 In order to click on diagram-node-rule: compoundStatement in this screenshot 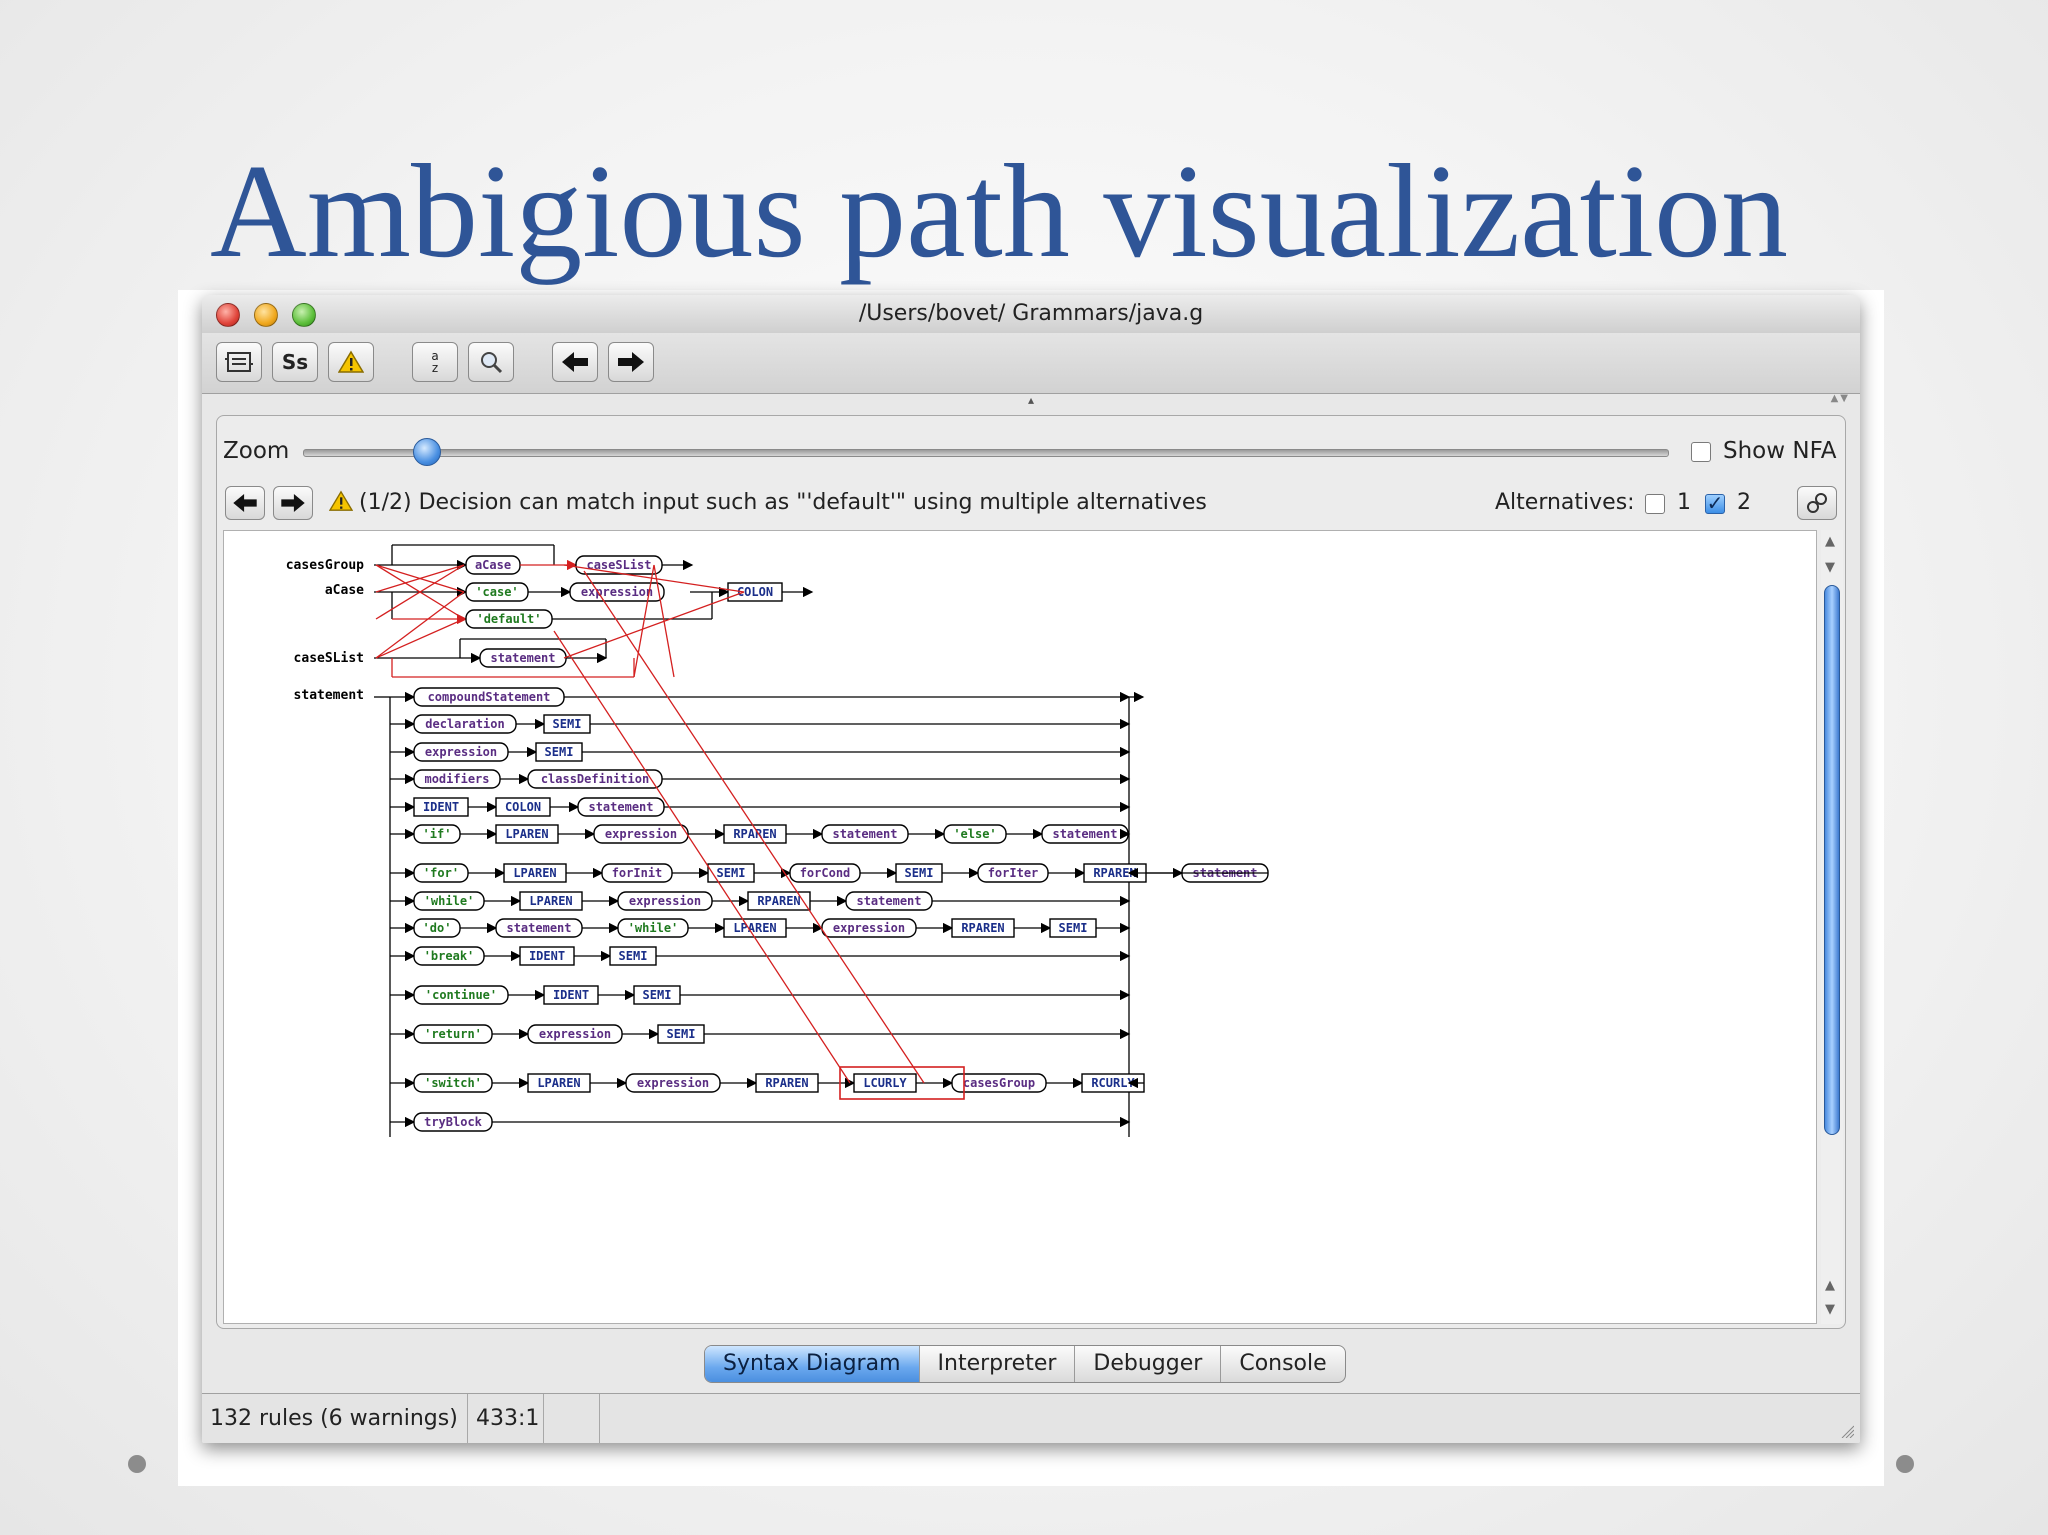, I will do `click(489, 697)`.